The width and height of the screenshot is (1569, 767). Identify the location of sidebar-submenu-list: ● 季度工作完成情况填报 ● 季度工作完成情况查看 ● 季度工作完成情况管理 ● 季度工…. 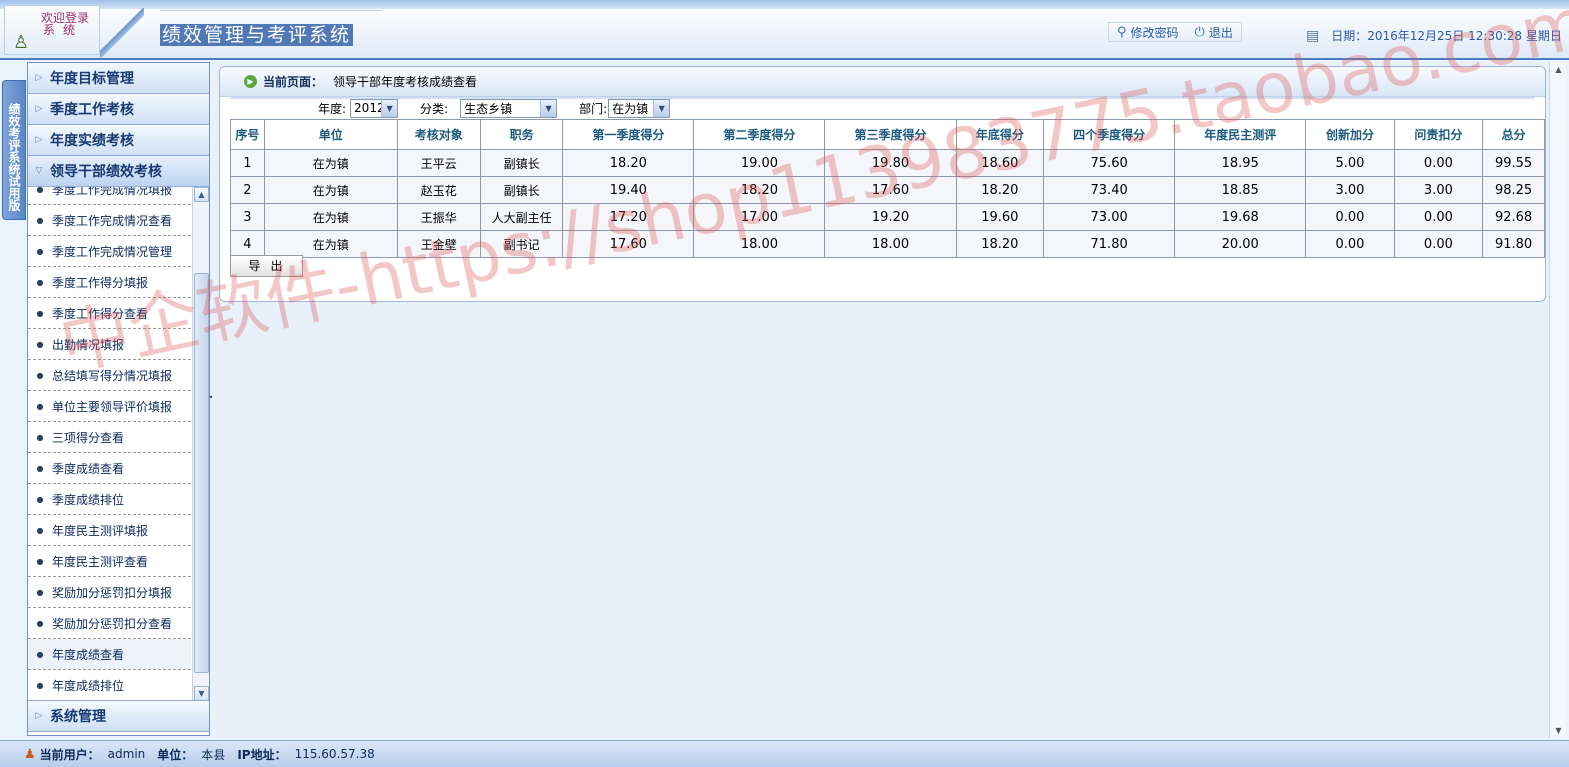
(109, 443).